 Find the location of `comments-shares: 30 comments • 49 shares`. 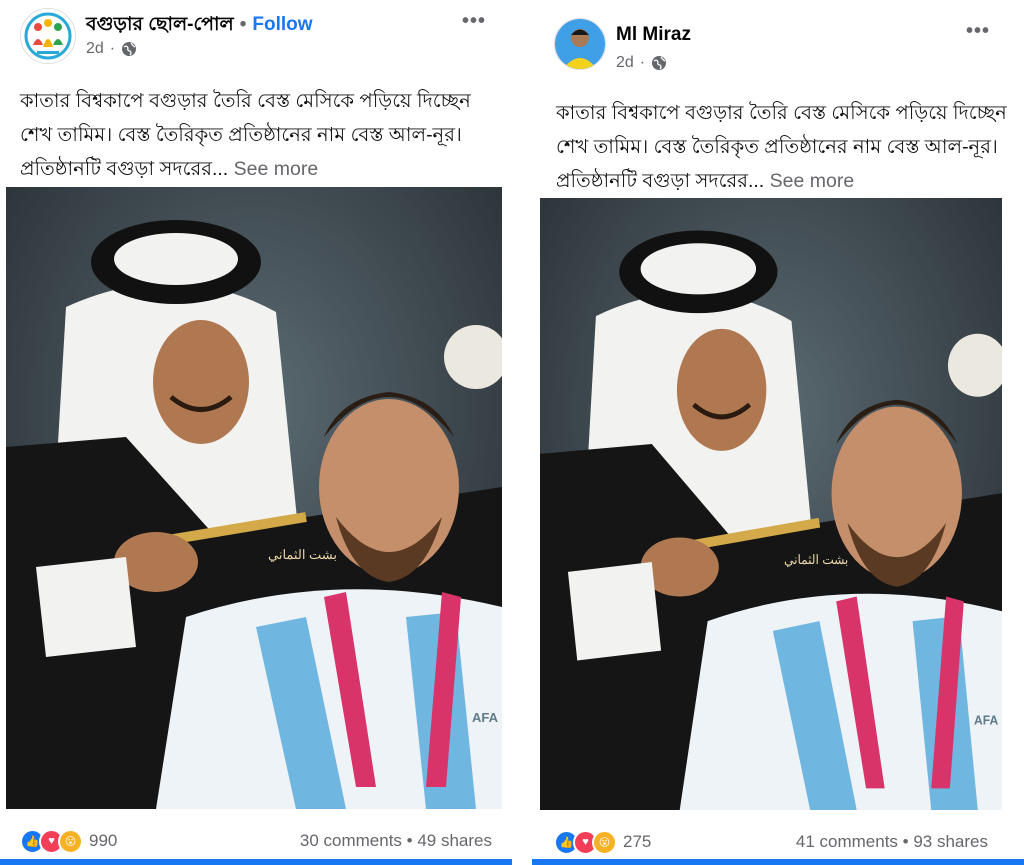

comments-shares: 30 comments • 49 shares is located at coordinates (396, 841).